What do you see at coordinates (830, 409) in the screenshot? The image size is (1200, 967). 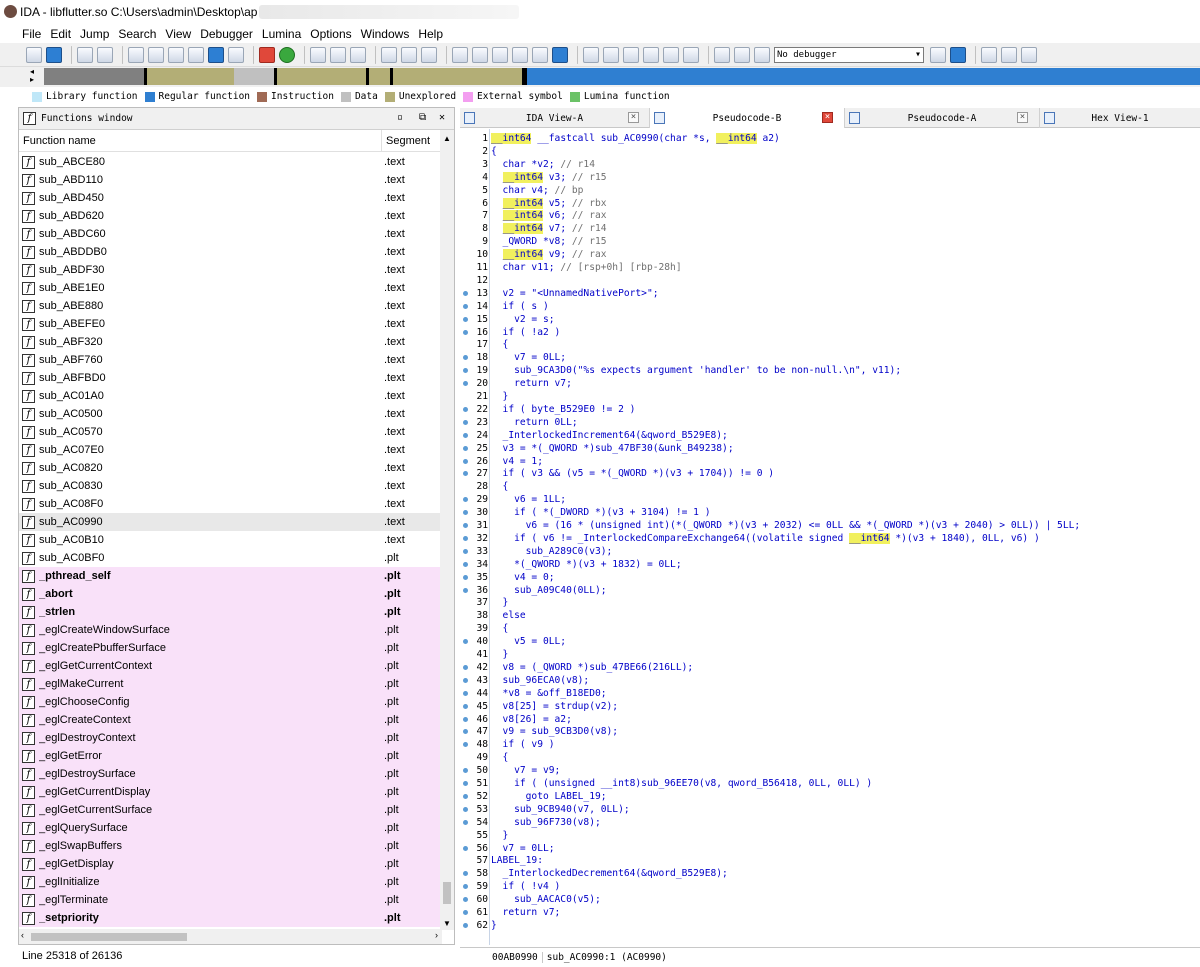 I see `code-line: 22 if ( byte_B529E0 != 2 )` at bounding box center [830, 409].